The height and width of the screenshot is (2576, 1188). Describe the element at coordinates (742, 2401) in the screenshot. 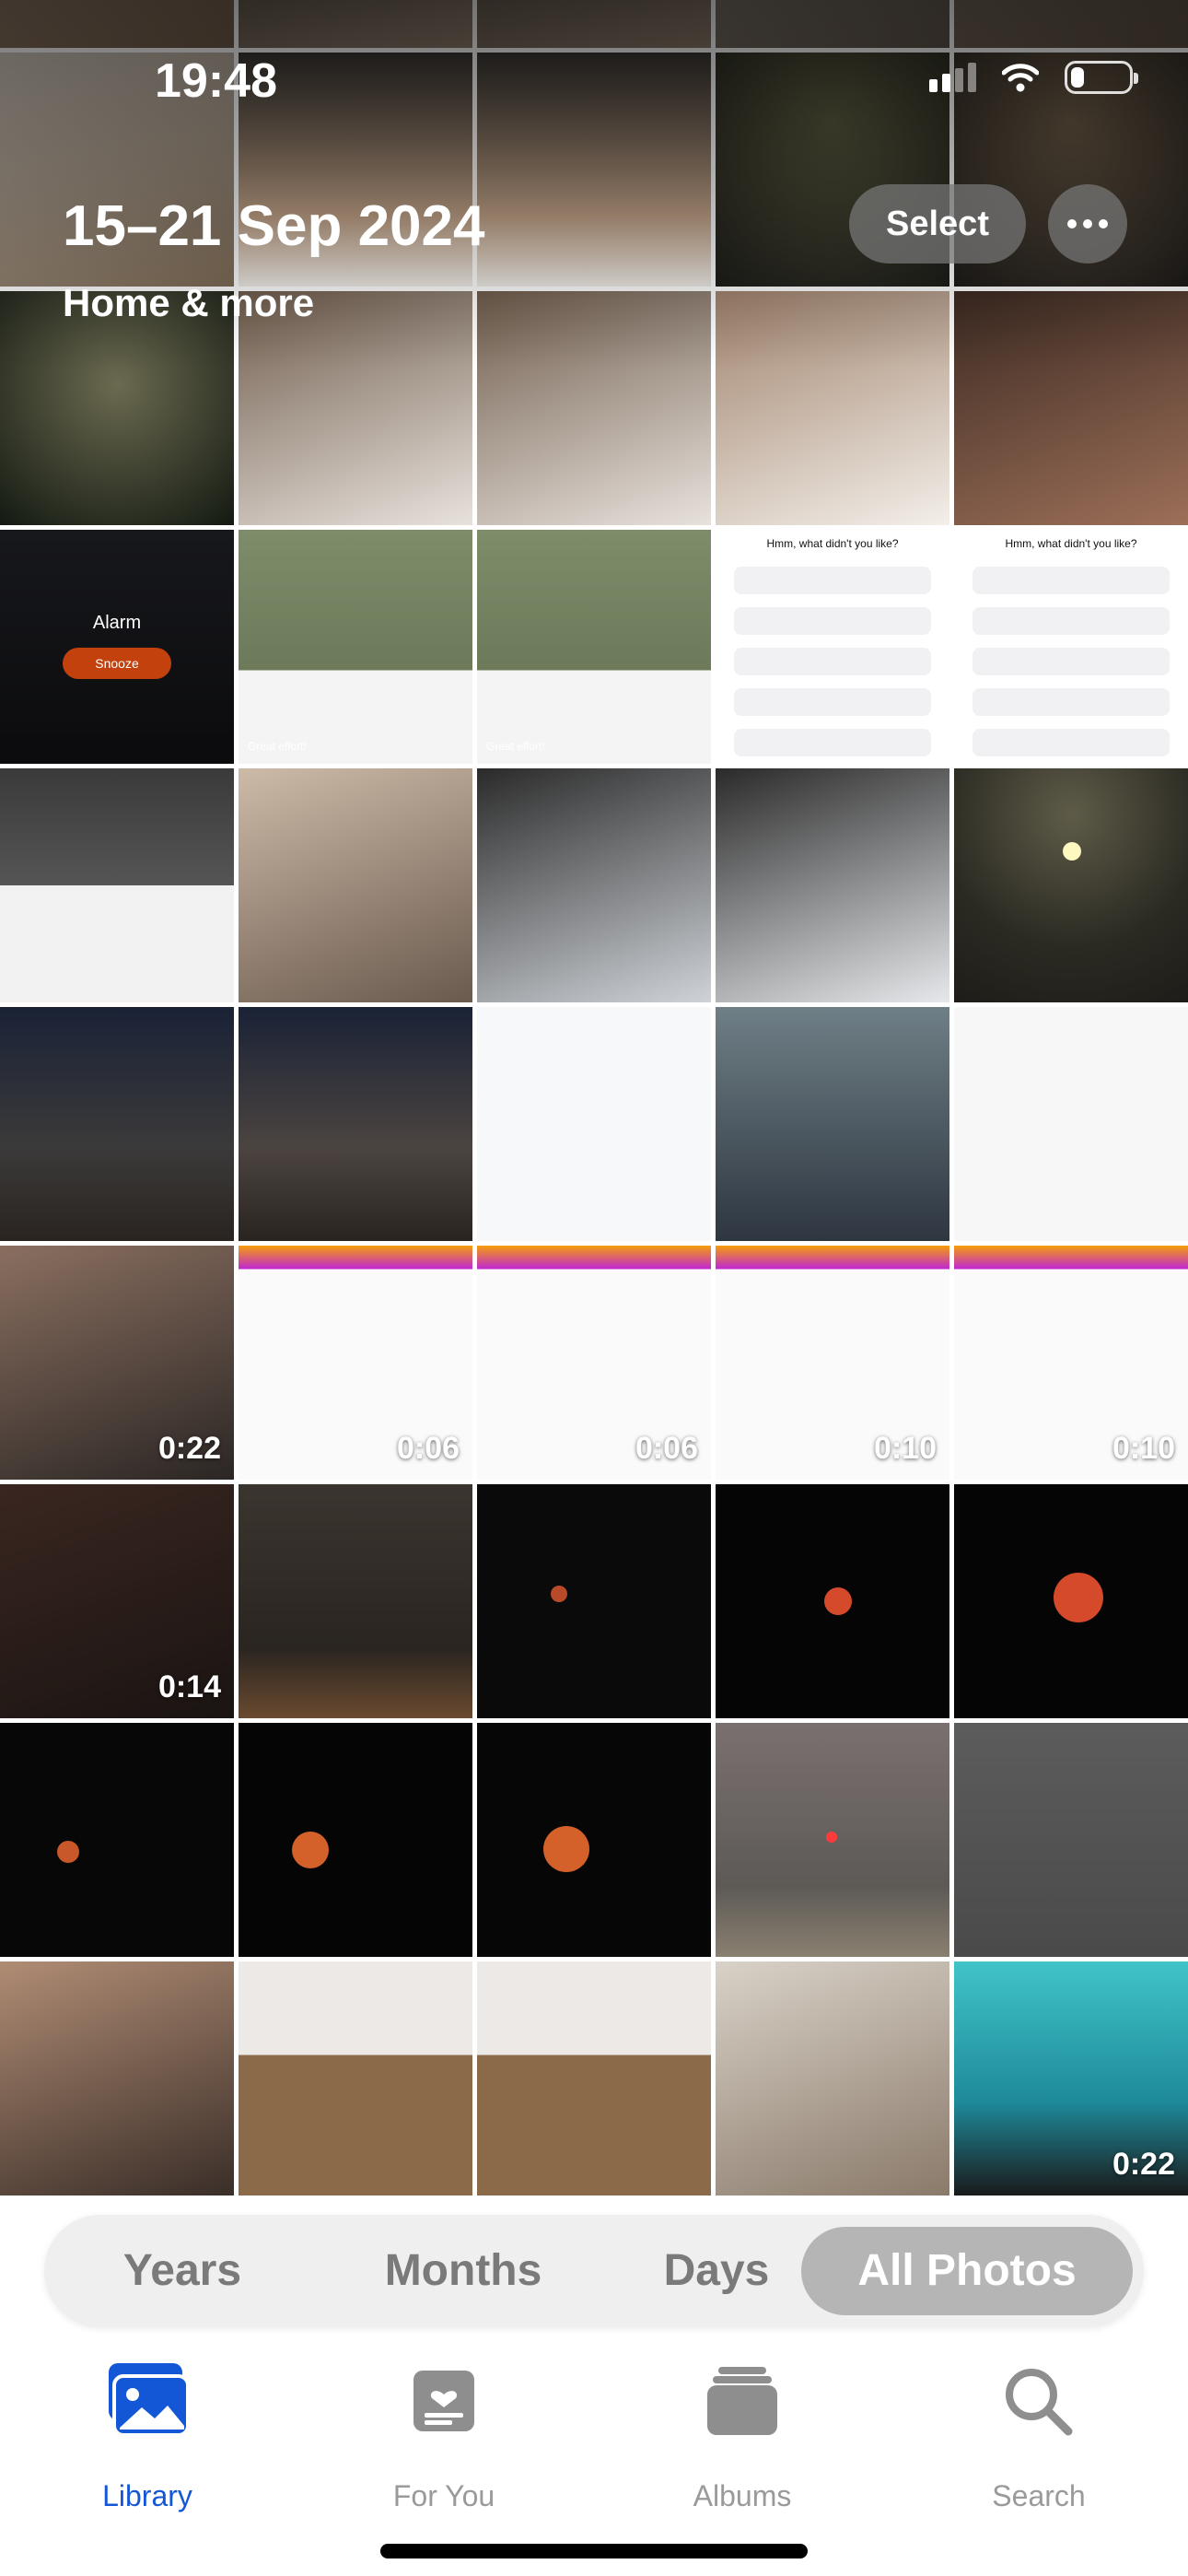

I see `albums-icon` at that location.